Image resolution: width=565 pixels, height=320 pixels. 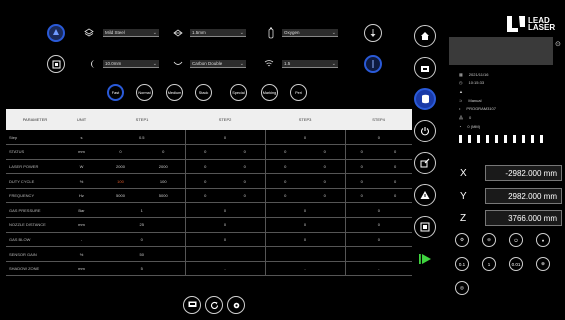 I want to click on program-icon, so click(x=56, y=64).